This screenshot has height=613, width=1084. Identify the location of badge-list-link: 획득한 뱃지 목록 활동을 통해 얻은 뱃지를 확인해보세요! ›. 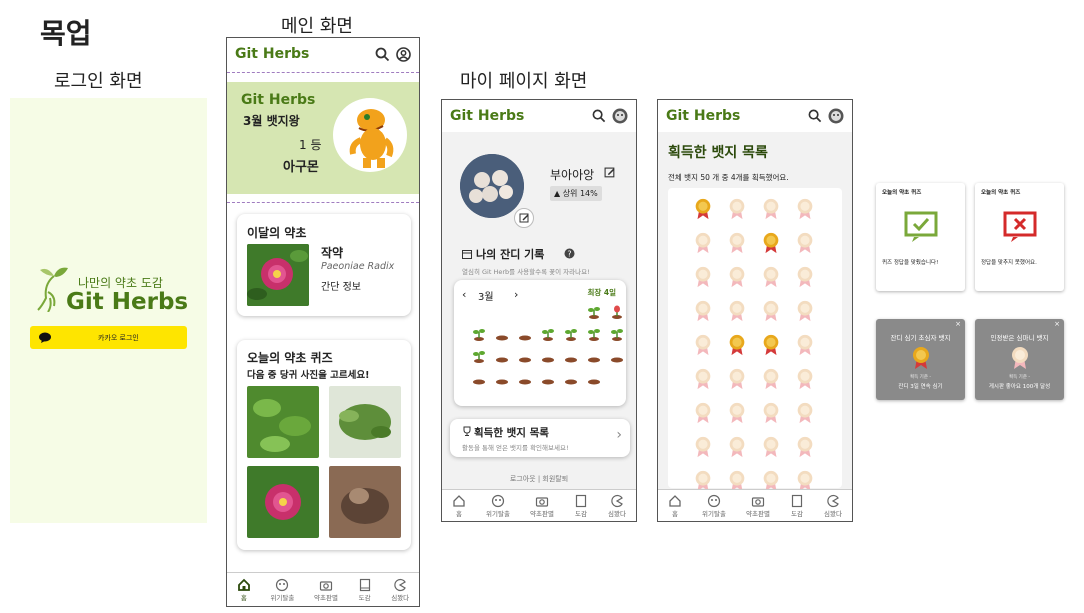
(540, 438).